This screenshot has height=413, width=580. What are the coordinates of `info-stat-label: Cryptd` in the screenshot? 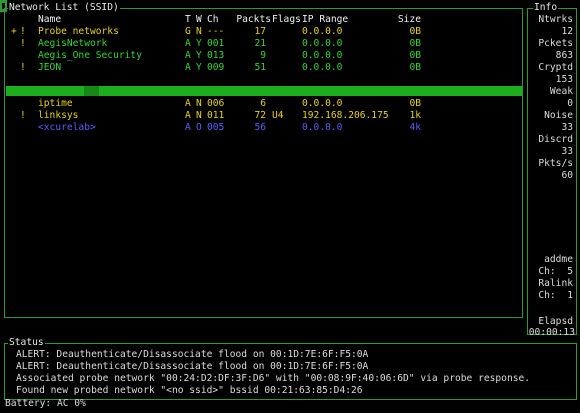 It's located at (555, 67).